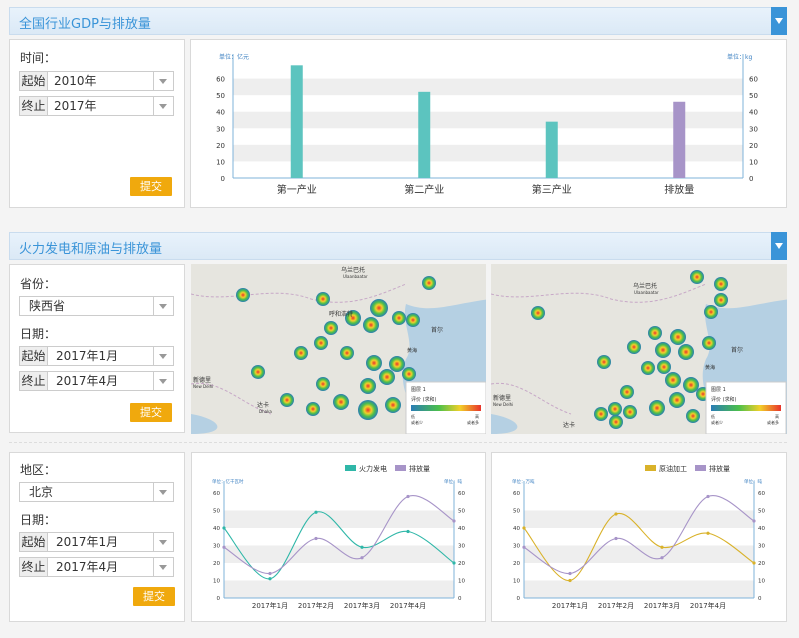 This screenshot has width=799, height=638. What do you see at coordinates (38, 334) in the screenshot?
I see `date-label: 日期：` at bounding box center [38, 334].